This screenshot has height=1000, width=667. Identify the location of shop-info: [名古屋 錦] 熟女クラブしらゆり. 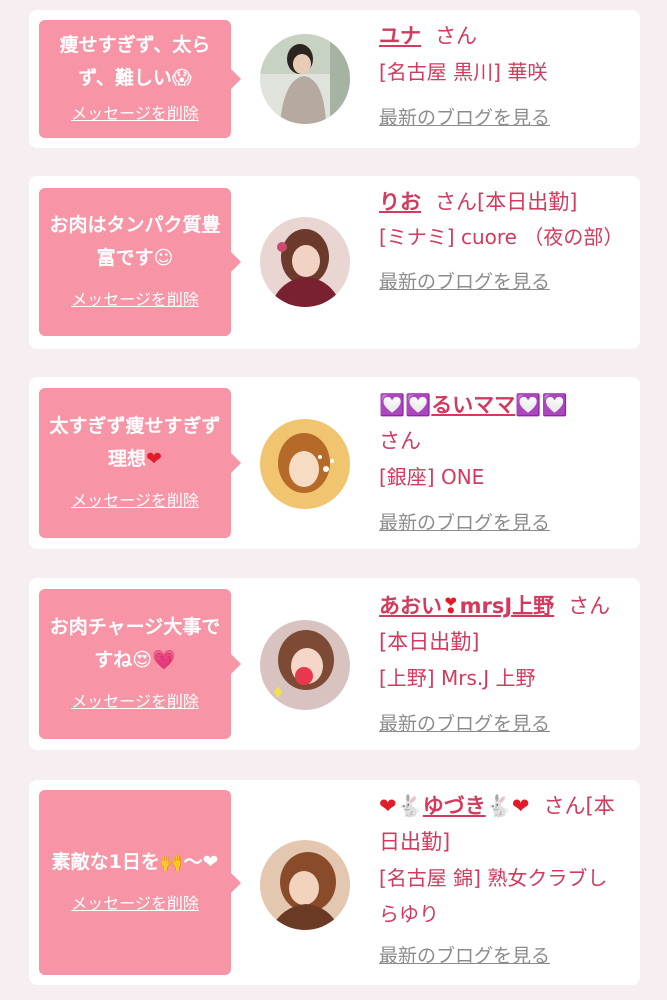
(493, 896).